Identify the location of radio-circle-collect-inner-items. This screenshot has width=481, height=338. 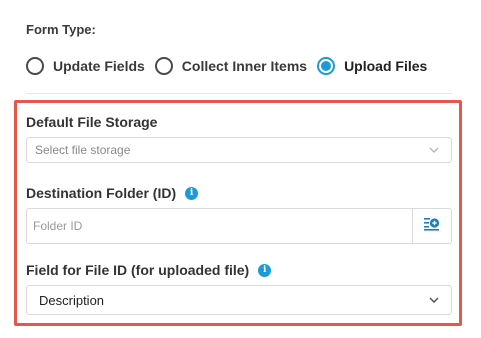
(163, 66).